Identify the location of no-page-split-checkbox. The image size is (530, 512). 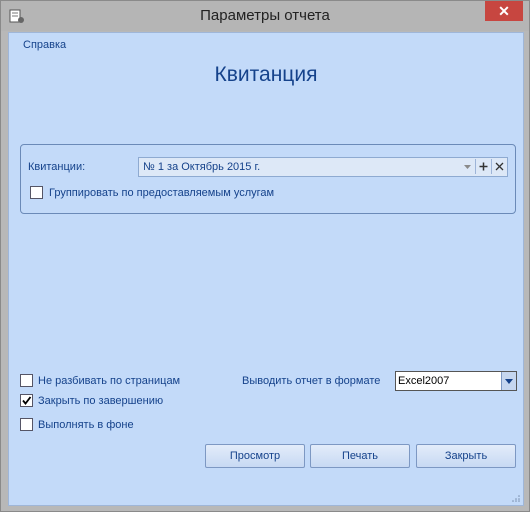
(26, 380).